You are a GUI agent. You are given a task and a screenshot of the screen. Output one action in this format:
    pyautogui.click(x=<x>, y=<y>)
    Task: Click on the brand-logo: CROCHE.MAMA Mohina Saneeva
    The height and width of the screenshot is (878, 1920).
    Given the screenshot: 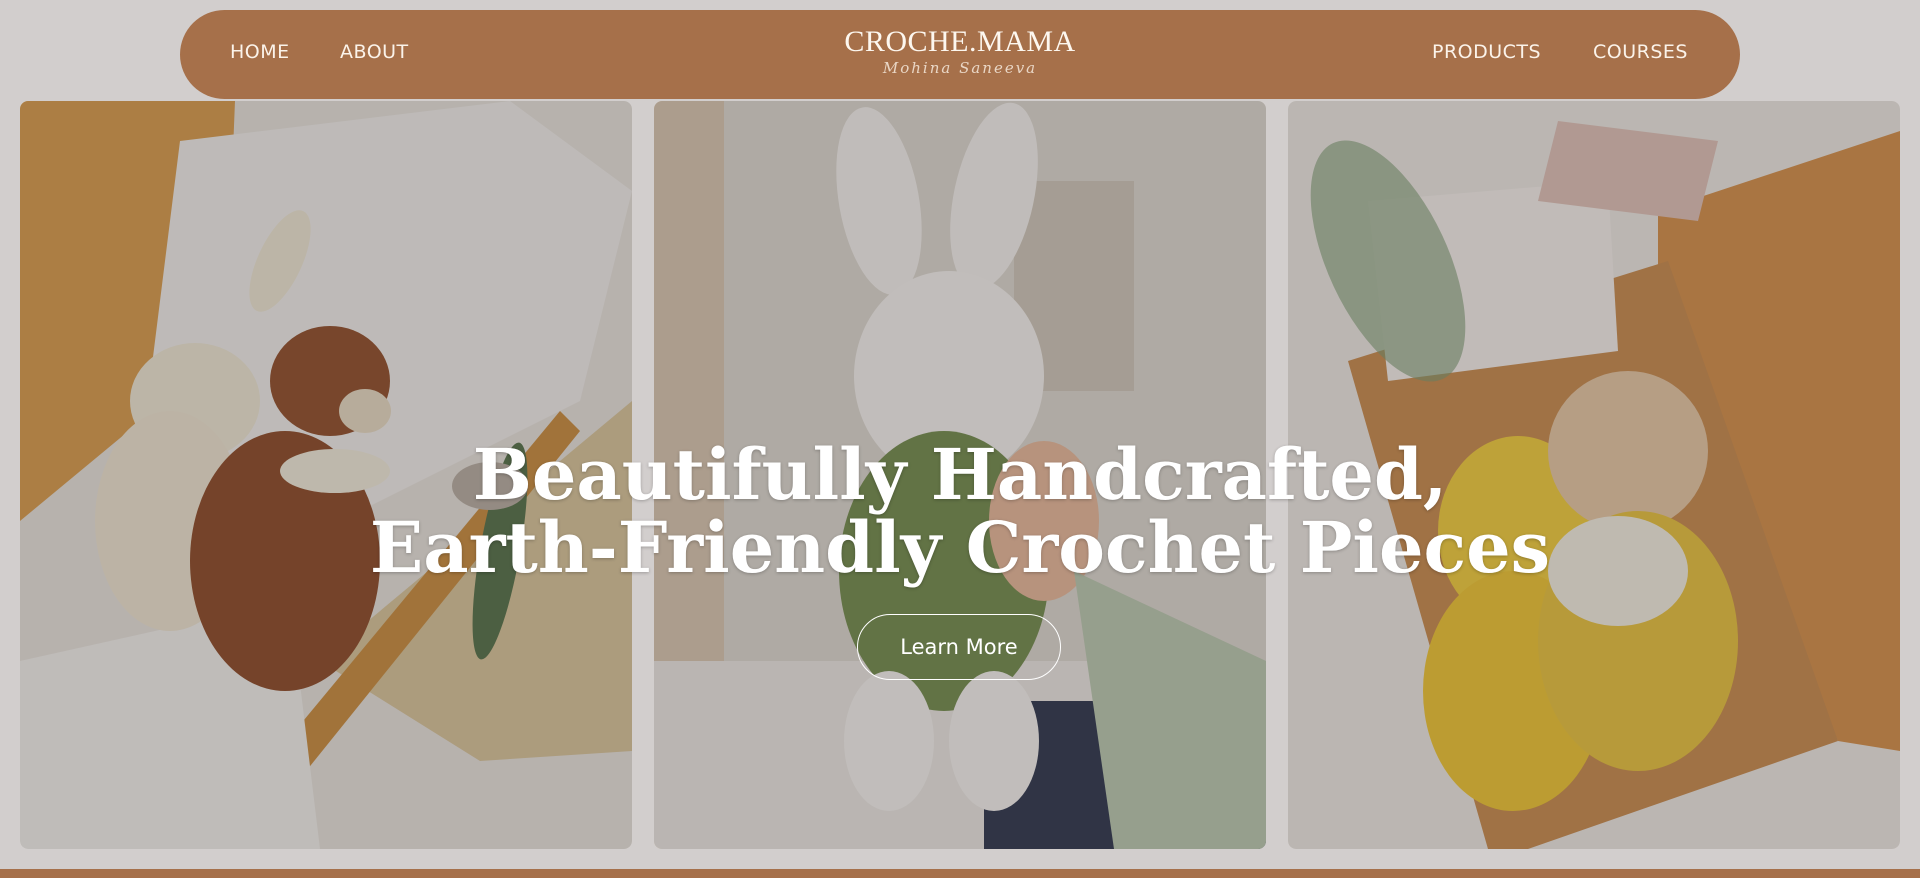 What is the action you would take?
    pyautogui.click(x=960, y=50)
    